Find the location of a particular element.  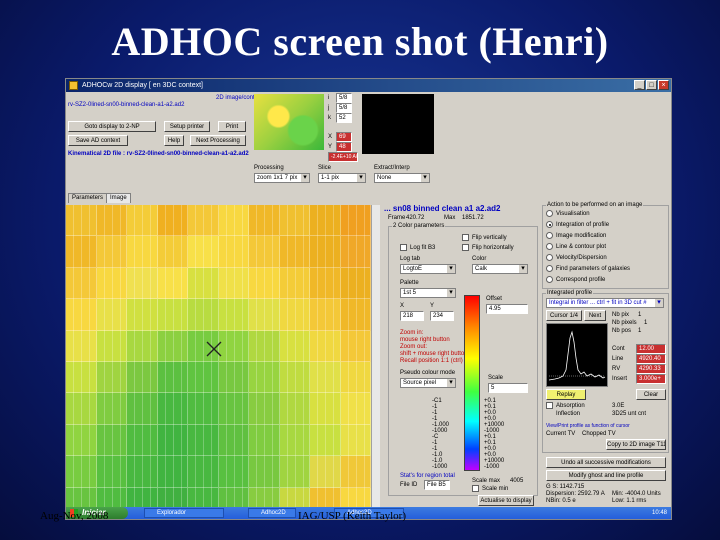

save-context-button: Save AD context is located at coordinates (98, 140).